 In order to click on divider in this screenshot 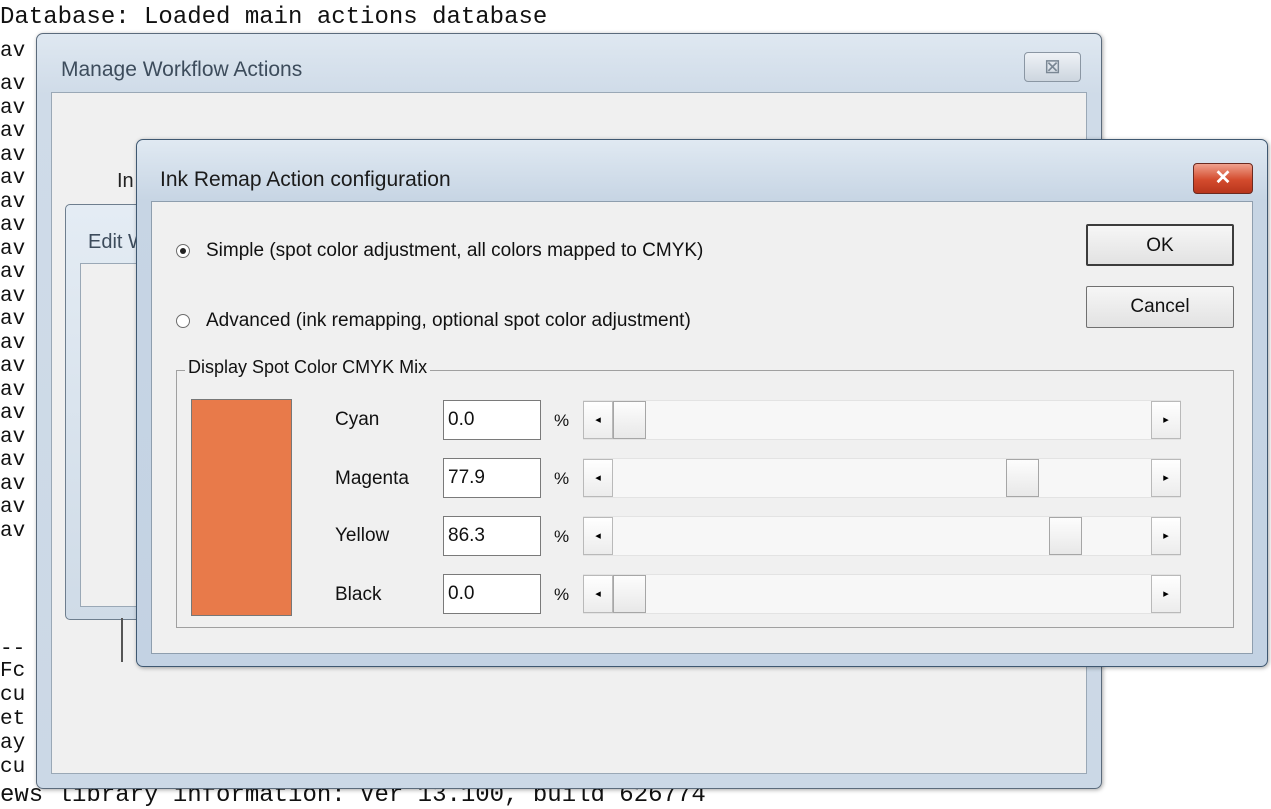, I will do `click(122, 640)`.